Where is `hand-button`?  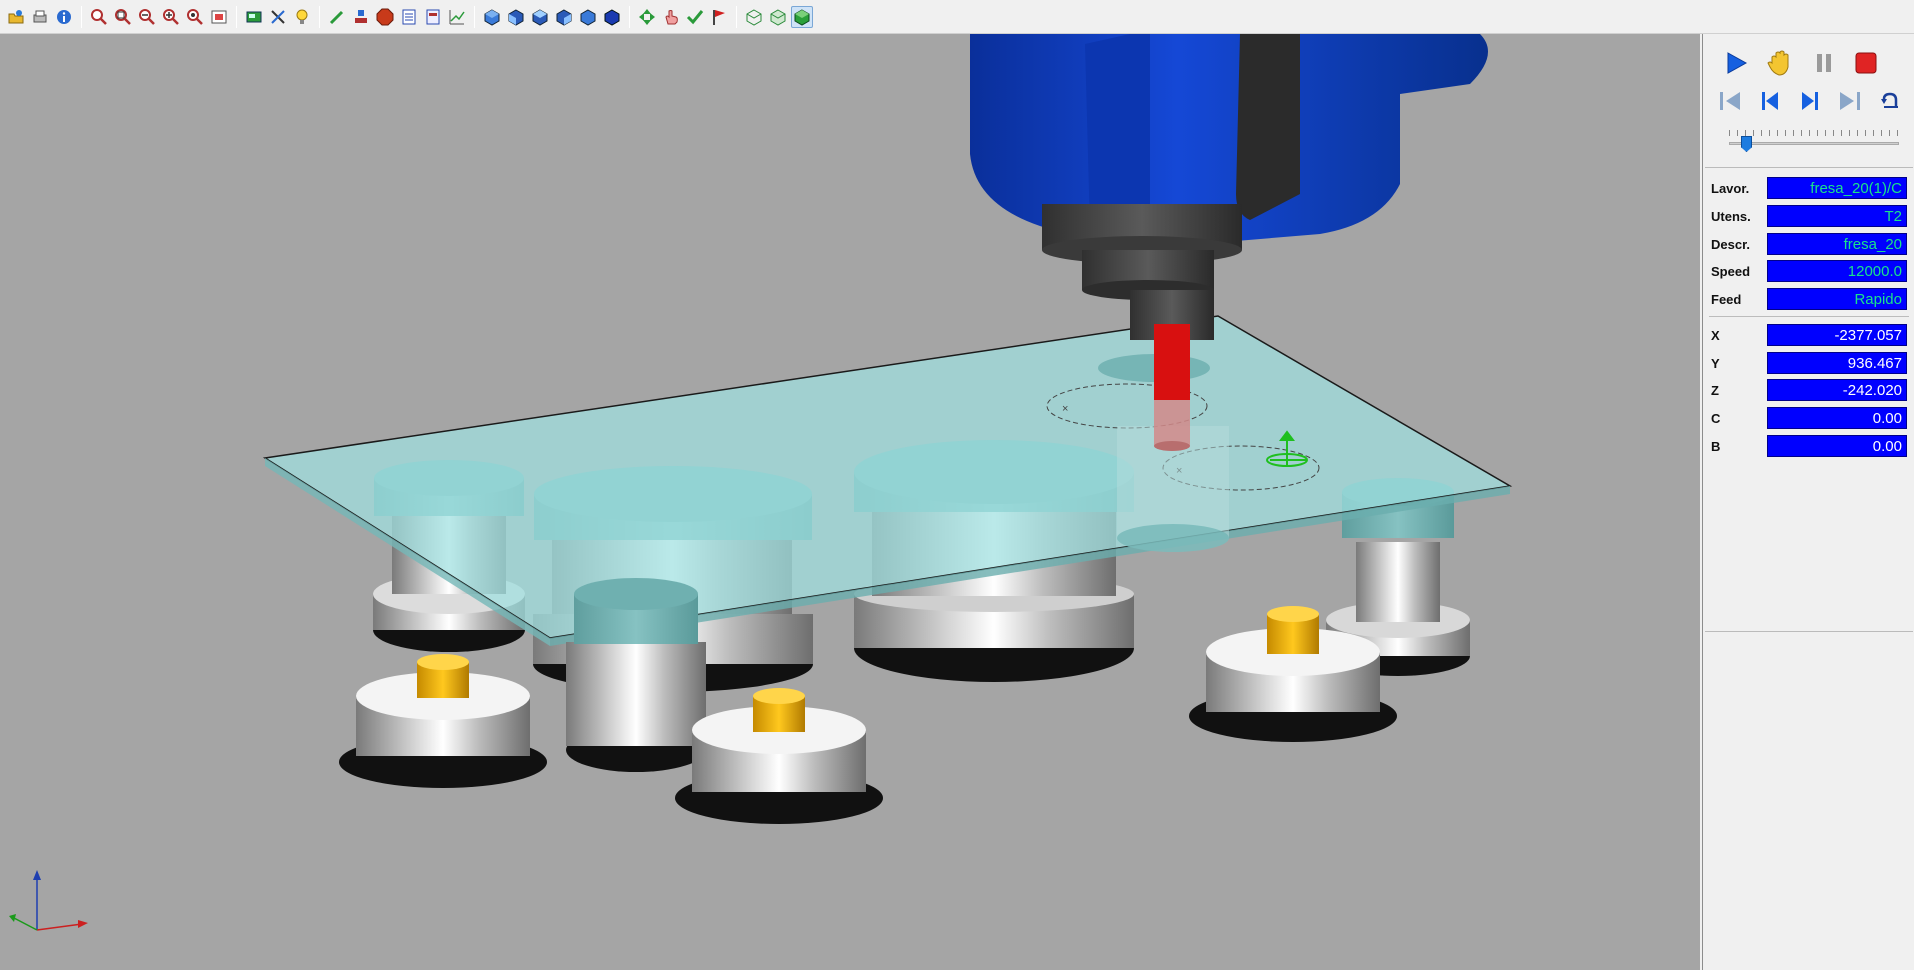 hand-button is located at coordinates (1780, 63).